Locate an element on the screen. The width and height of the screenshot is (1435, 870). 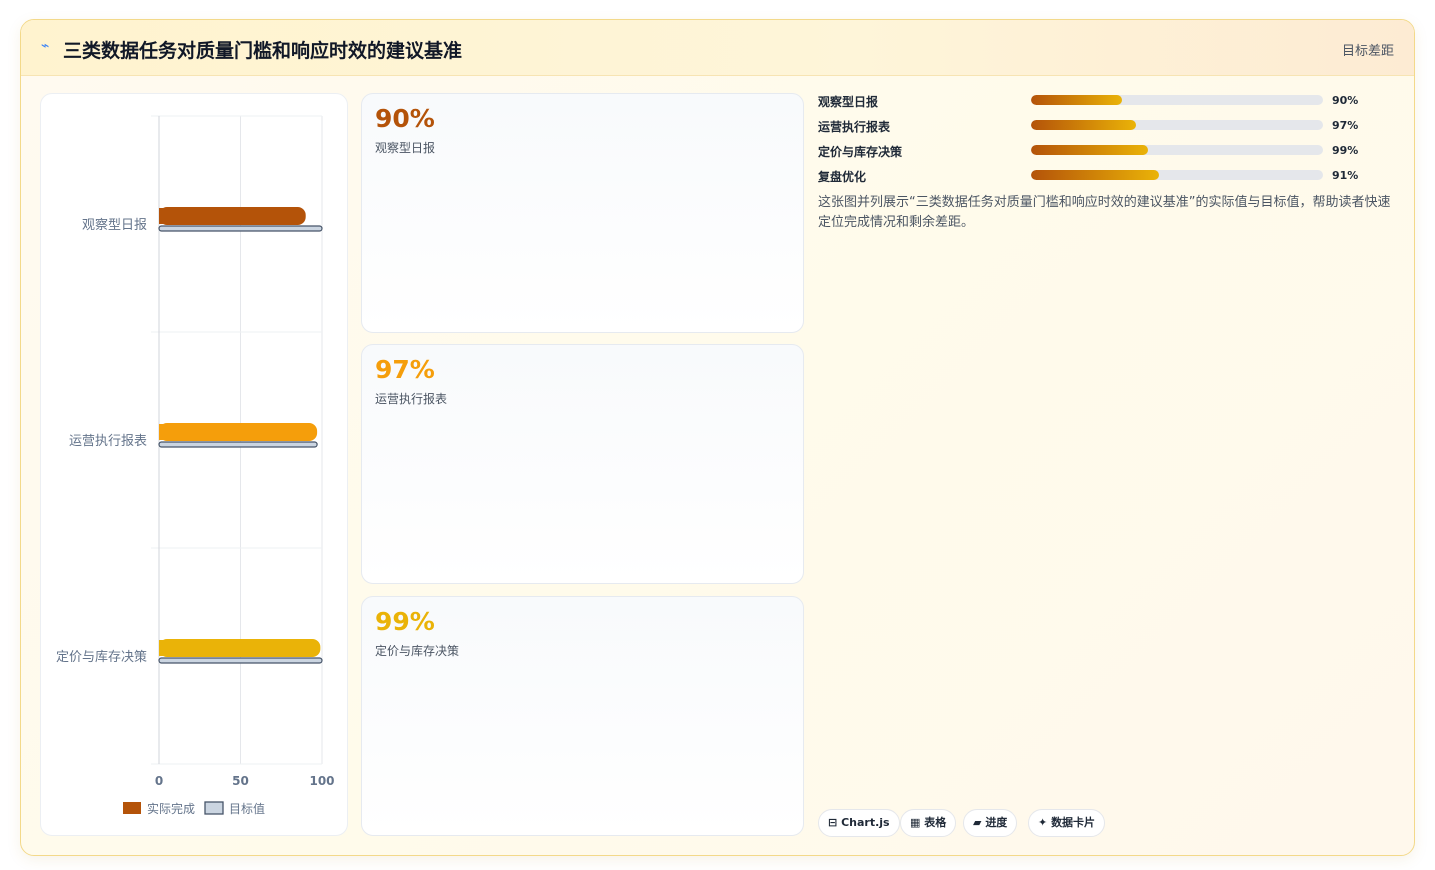
y-category-label: 定价与库存决策 is located at coordinates (101, 657).